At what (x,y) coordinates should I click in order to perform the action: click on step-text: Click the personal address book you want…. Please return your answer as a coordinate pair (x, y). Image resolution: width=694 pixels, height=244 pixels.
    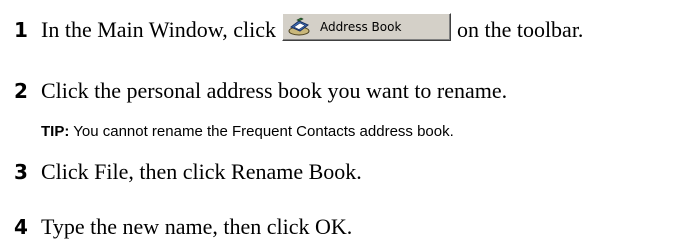
    Looking at the image, I should click on (274, 90).